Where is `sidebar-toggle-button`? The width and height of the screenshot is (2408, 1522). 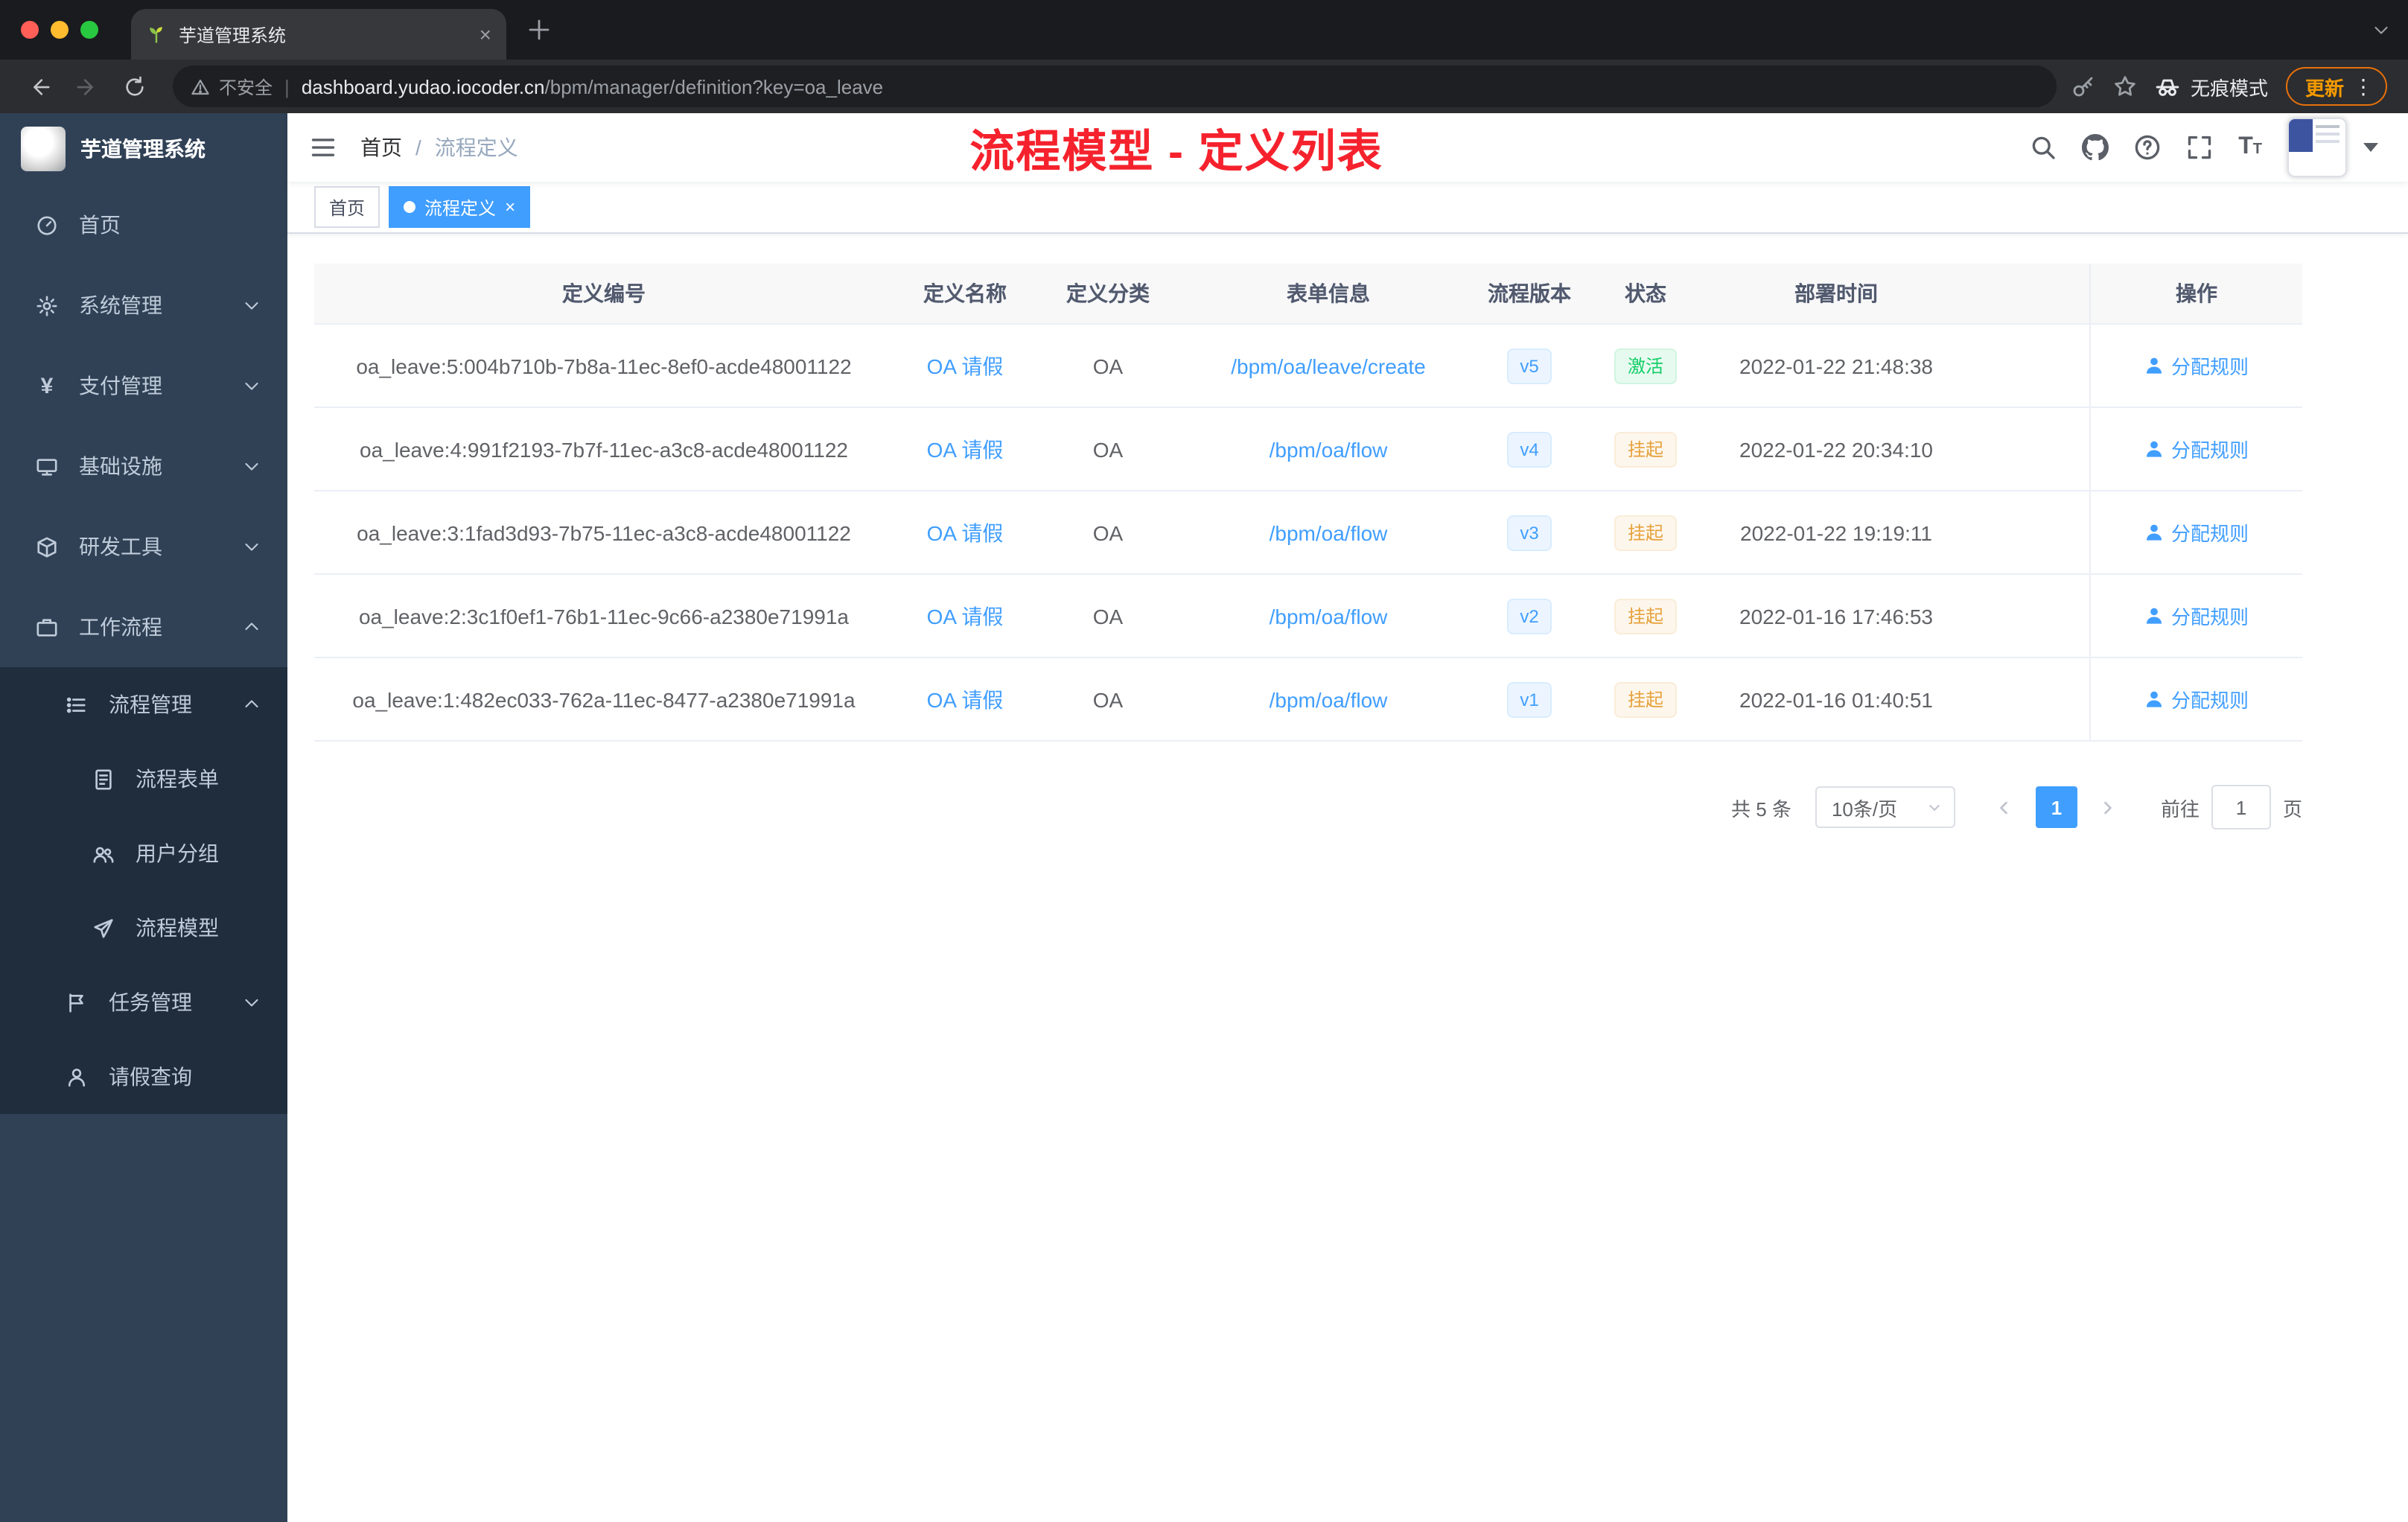 sidebar-toggle-button is located at coordinates (323, 147).